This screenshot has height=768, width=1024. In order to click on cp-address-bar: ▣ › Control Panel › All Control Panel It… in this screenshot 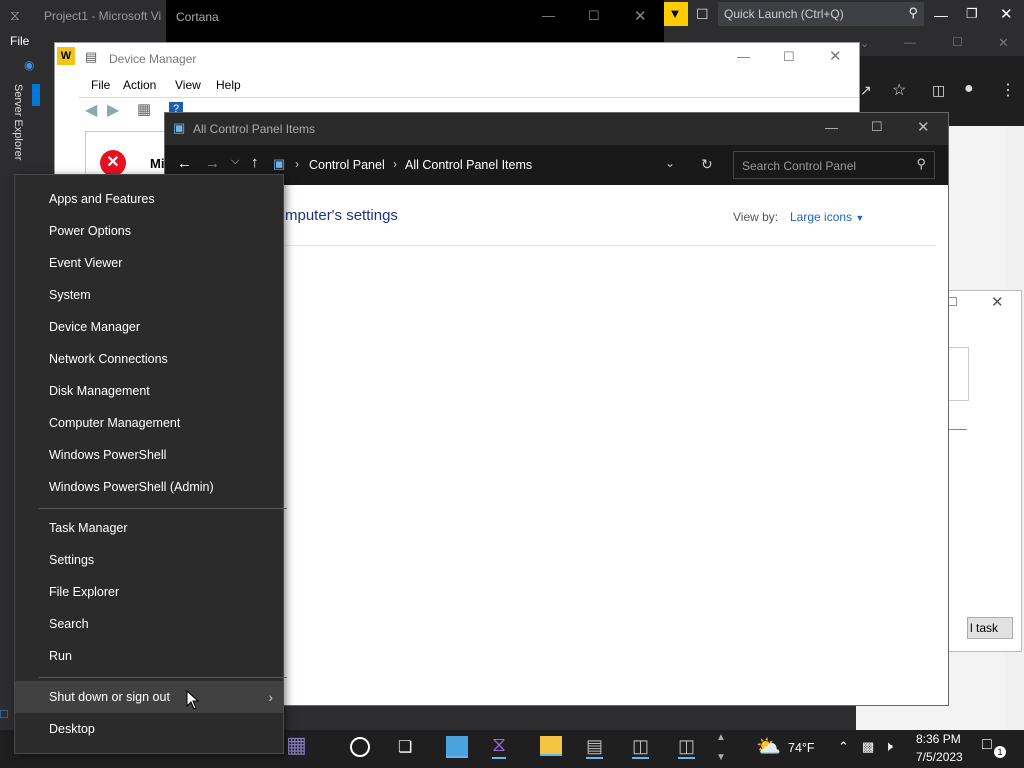, I will do `click(493, 165)`.